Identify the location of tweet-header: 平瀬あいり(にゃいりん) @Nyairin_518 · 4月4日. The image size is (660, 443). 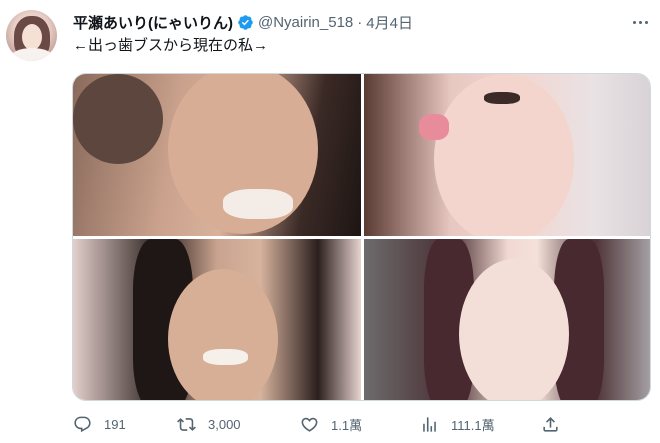
(243, 22).